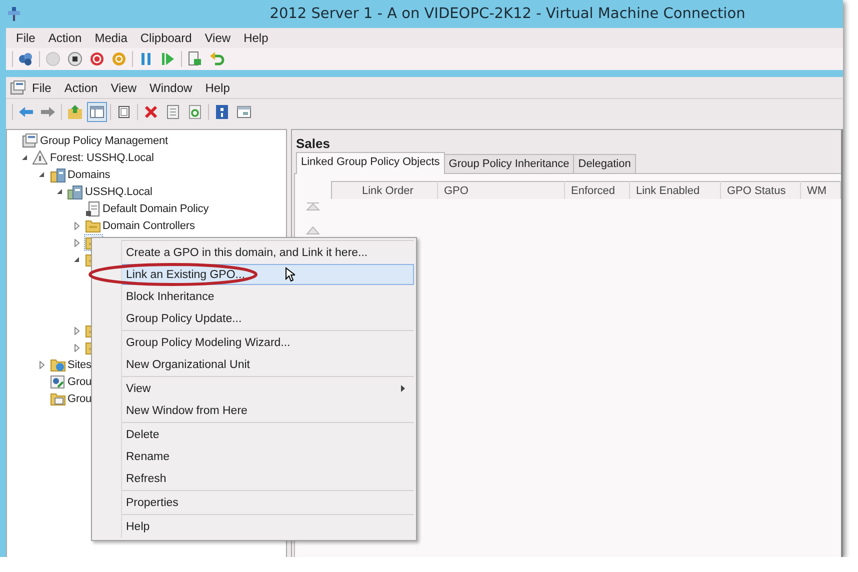 The width and height of the screenshot is (858, 572). I want to click on results-icon, so click(58, 398).